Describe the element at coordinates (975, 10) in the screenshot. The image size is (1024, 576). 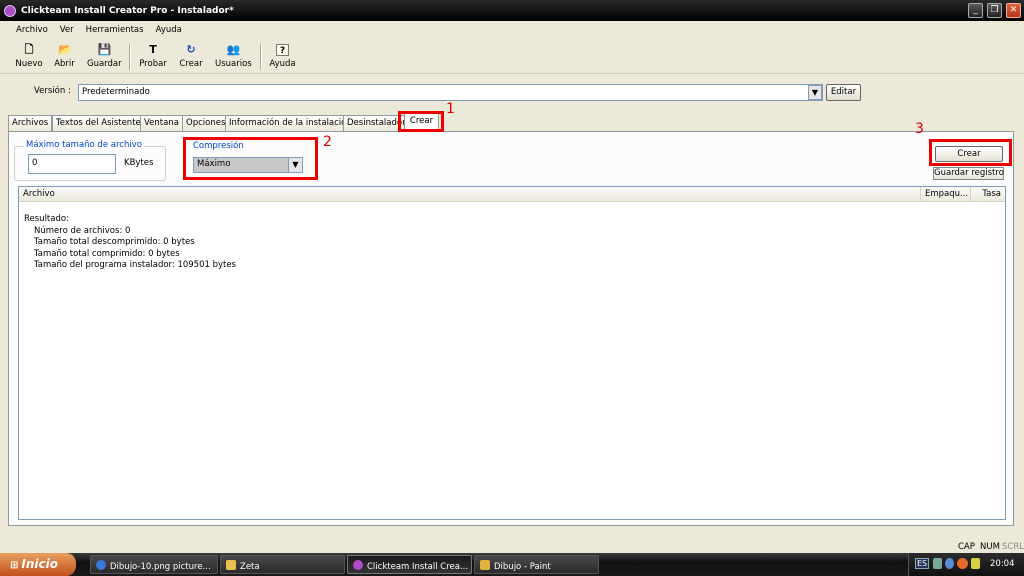
I see `minimize-button: _` at that location.